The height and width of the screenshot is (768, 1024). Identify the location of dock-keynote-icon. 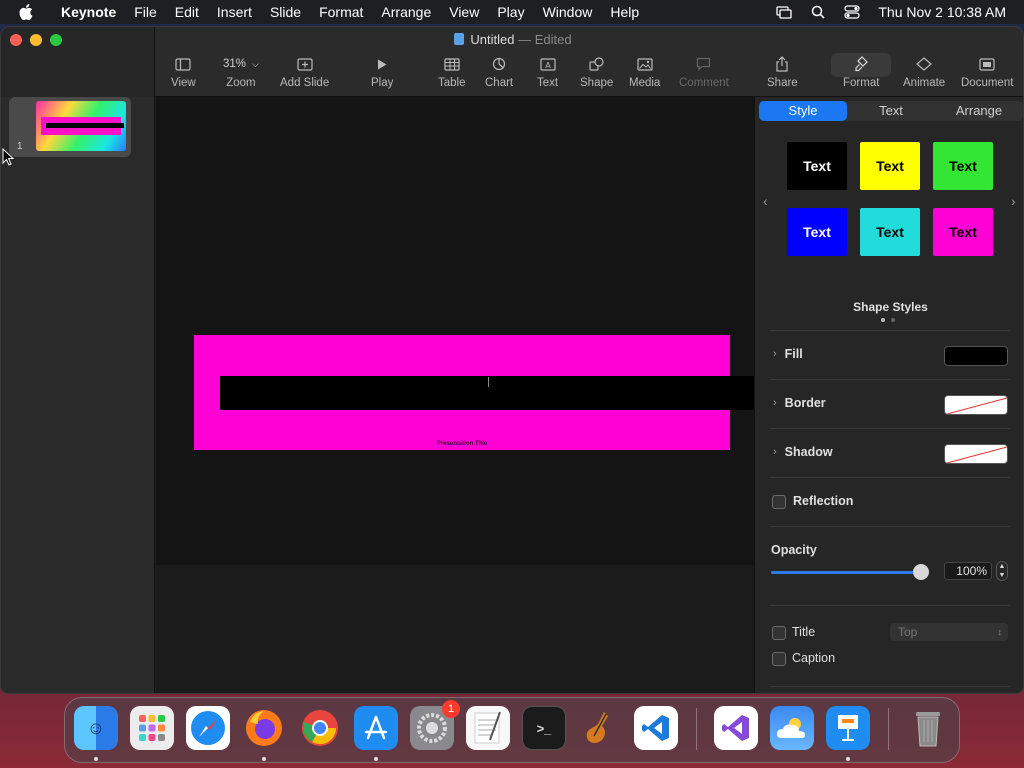
(848, 728).